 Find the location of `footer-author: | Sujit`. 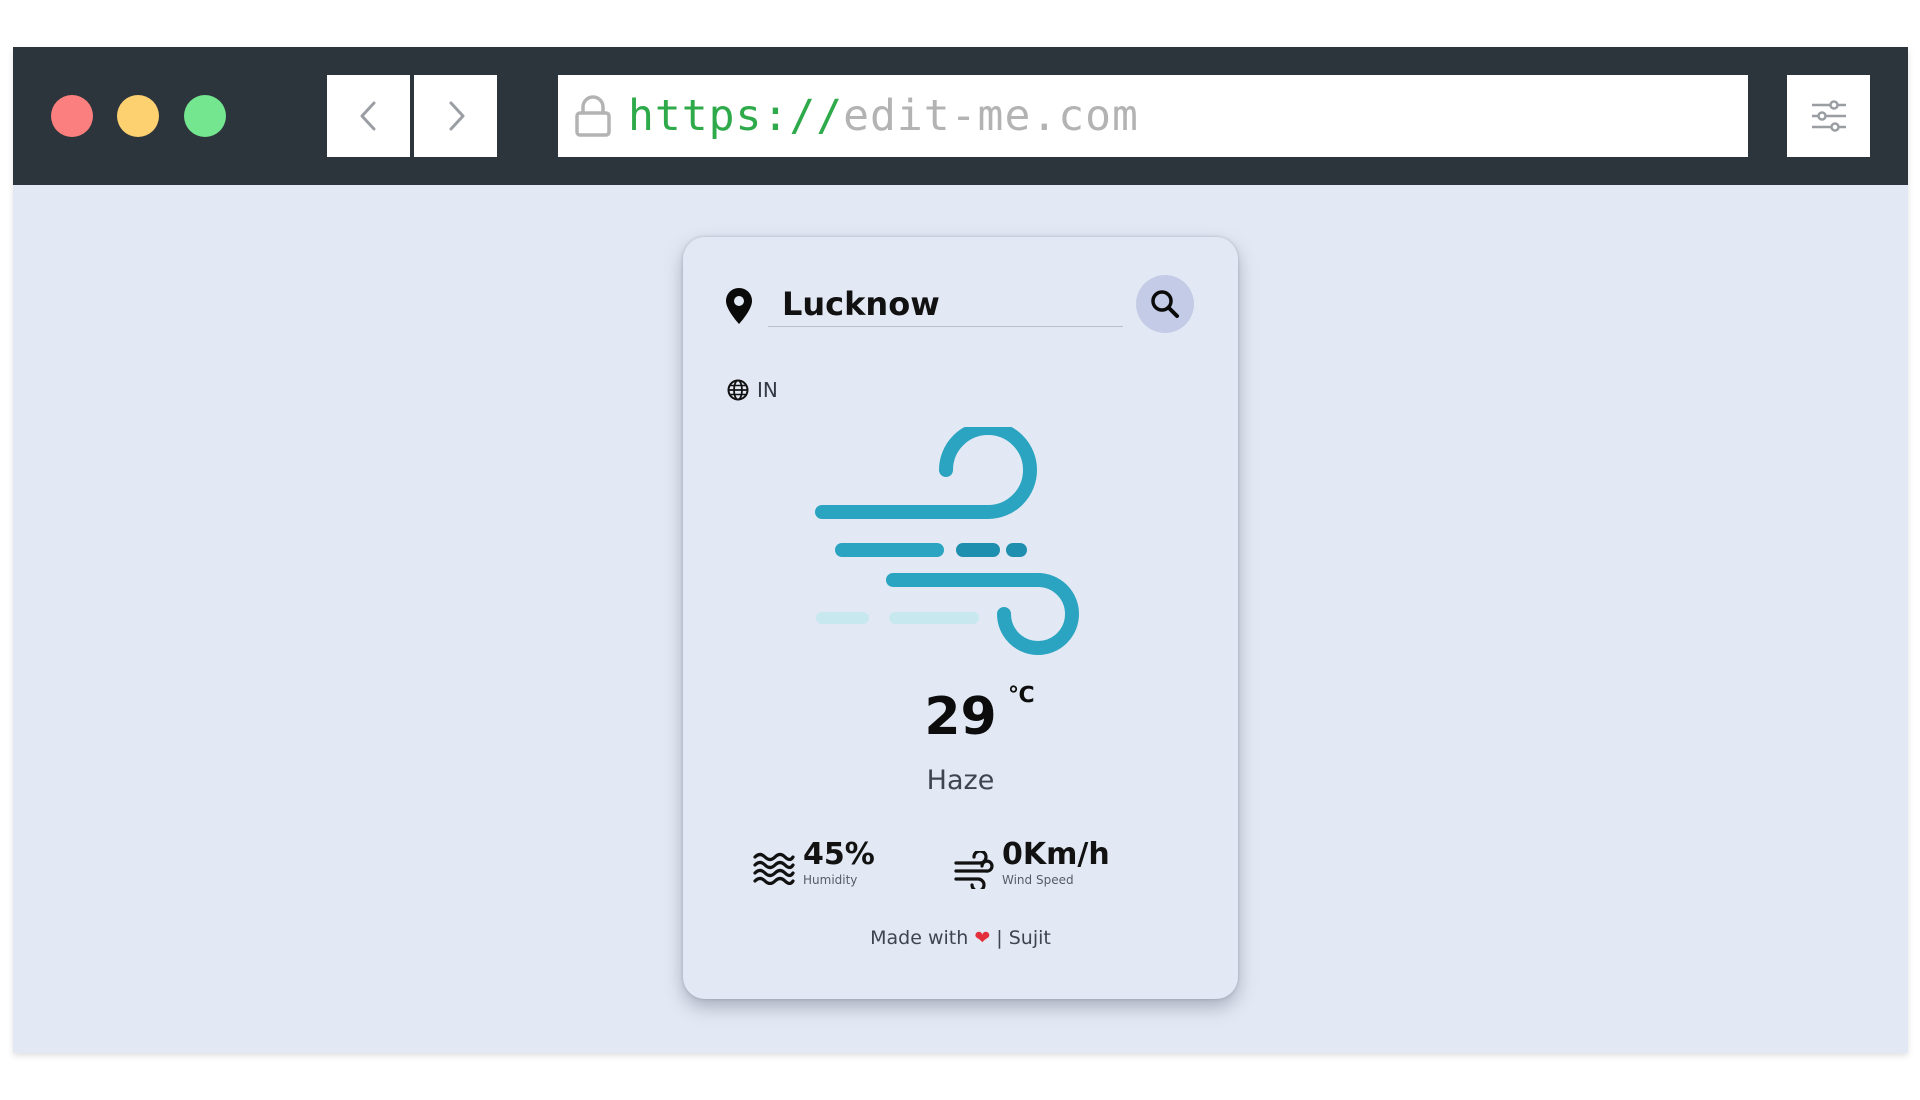

footer-author: | Sujit is located at coordinates (1023, 938).